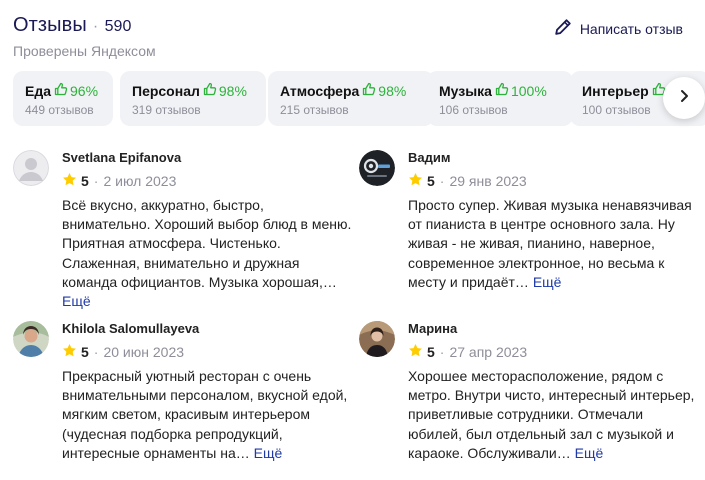 This screenshot has width=705, height=480. What do you see at coordinates (38, 90) in the screenshot?
I see `chip-label: Еда` at bounding box center [38, 90].